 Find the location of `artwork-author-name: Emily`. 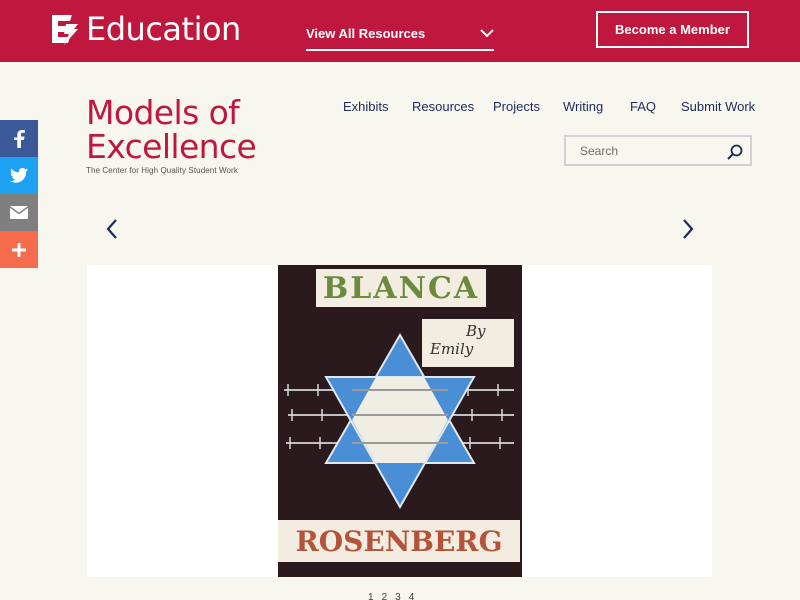

artwork-author-name: Emily is located at coordinates (452, 349).